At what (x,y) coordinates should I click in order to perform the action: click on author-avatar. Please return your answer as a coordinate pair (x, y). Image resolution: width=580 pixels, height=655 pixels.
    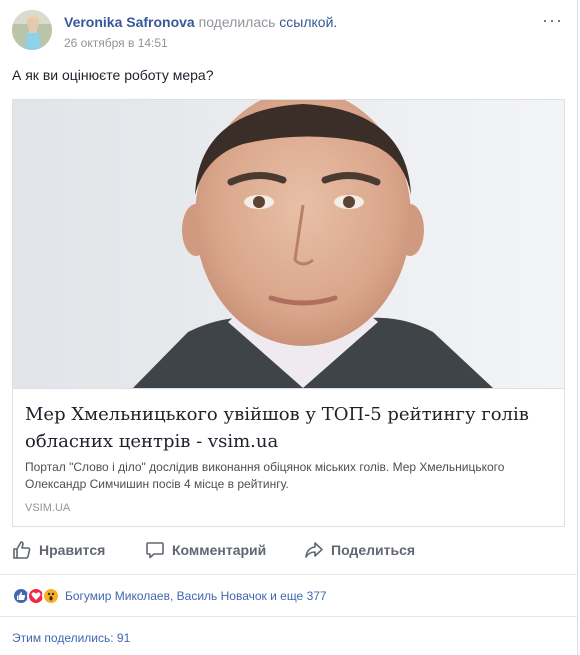
    Looking at the image, I should click on (32, 30).